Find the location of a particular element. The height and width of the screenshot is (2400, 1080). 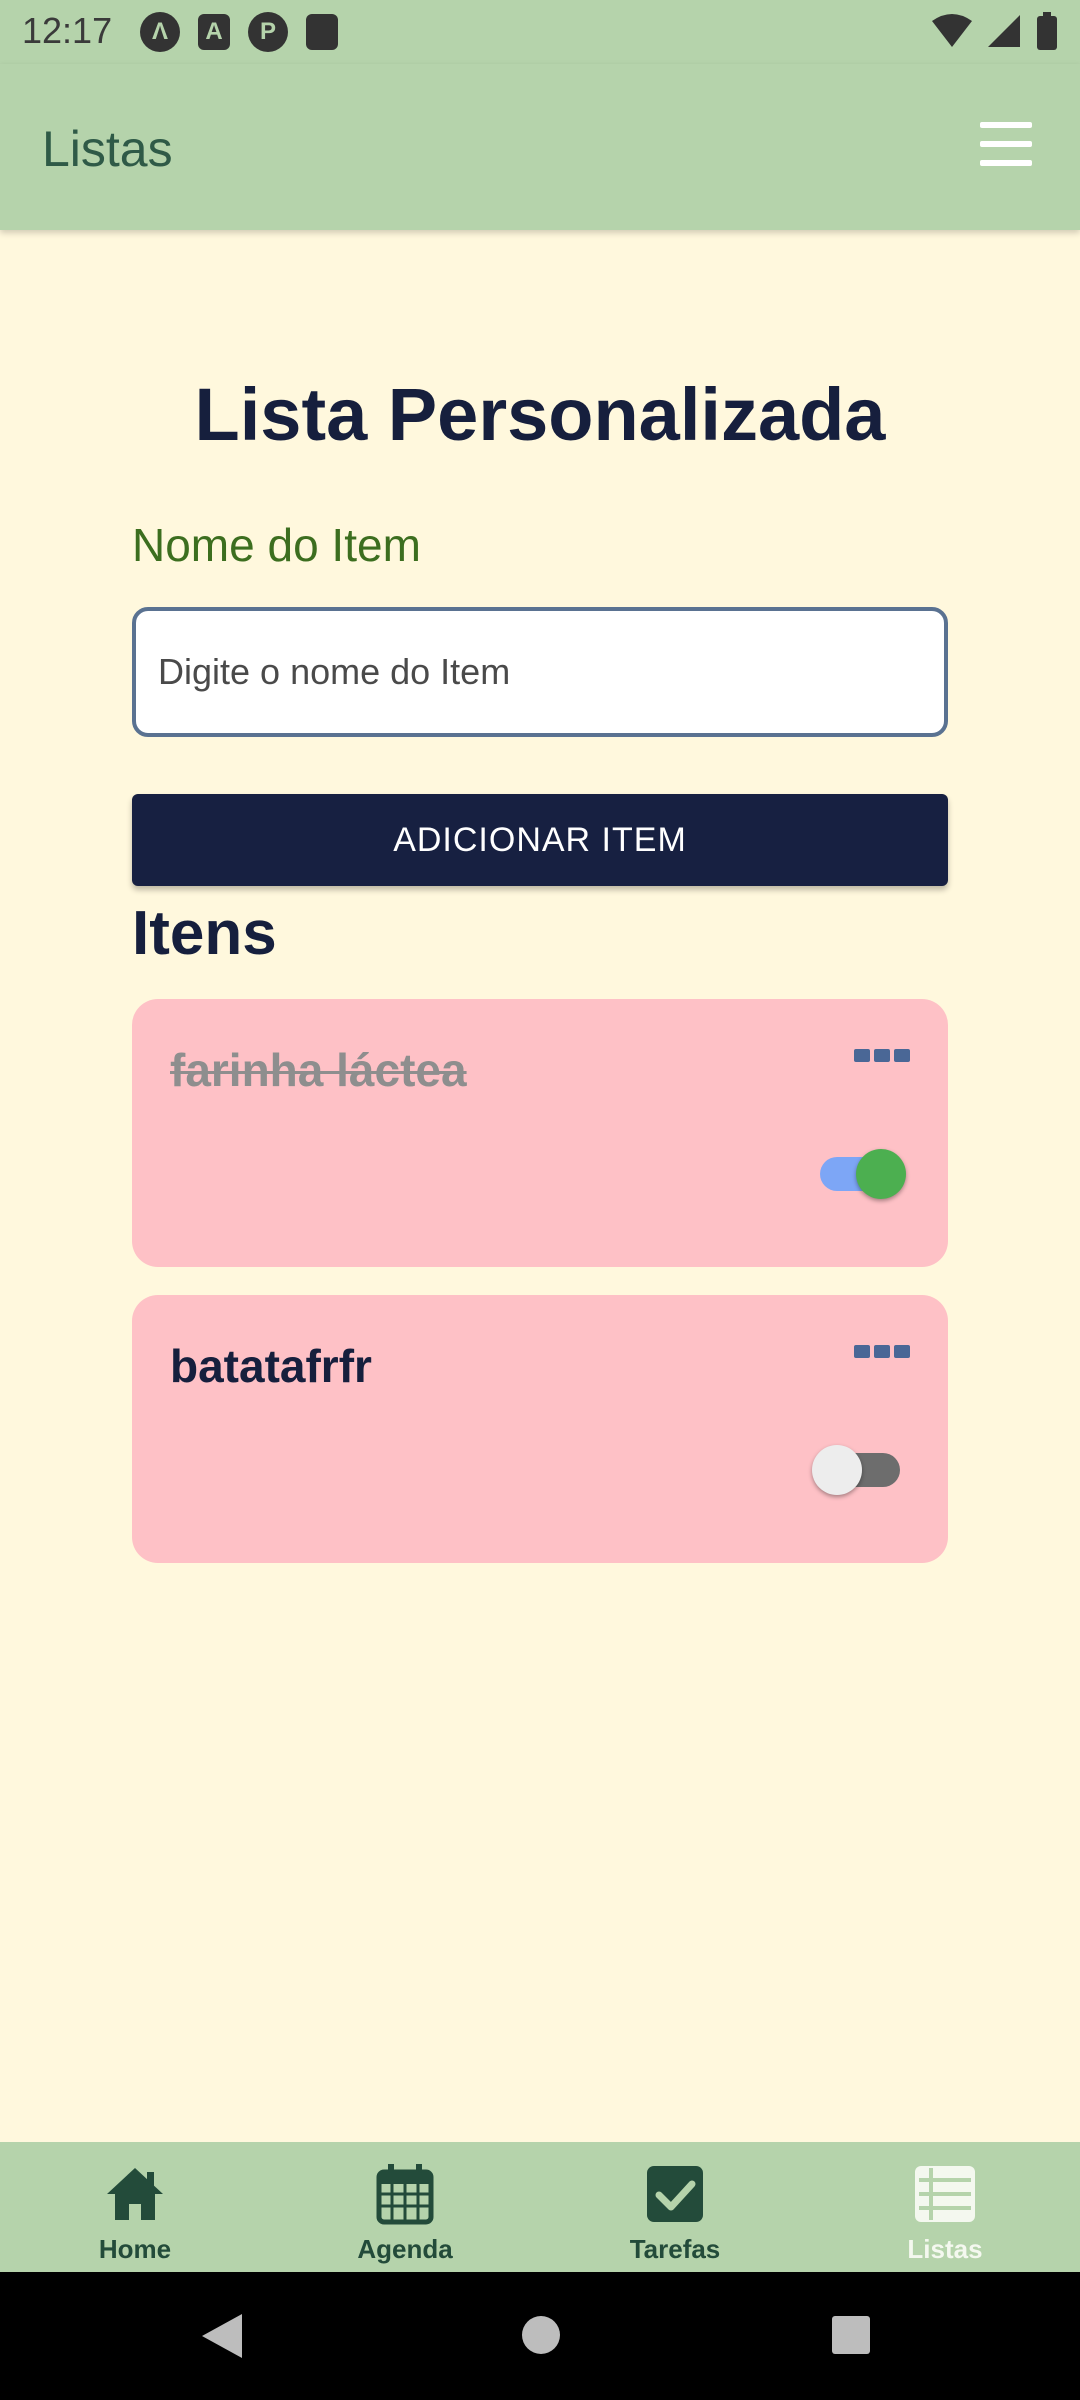

recents-icon is located at coordinates (851, 2335).